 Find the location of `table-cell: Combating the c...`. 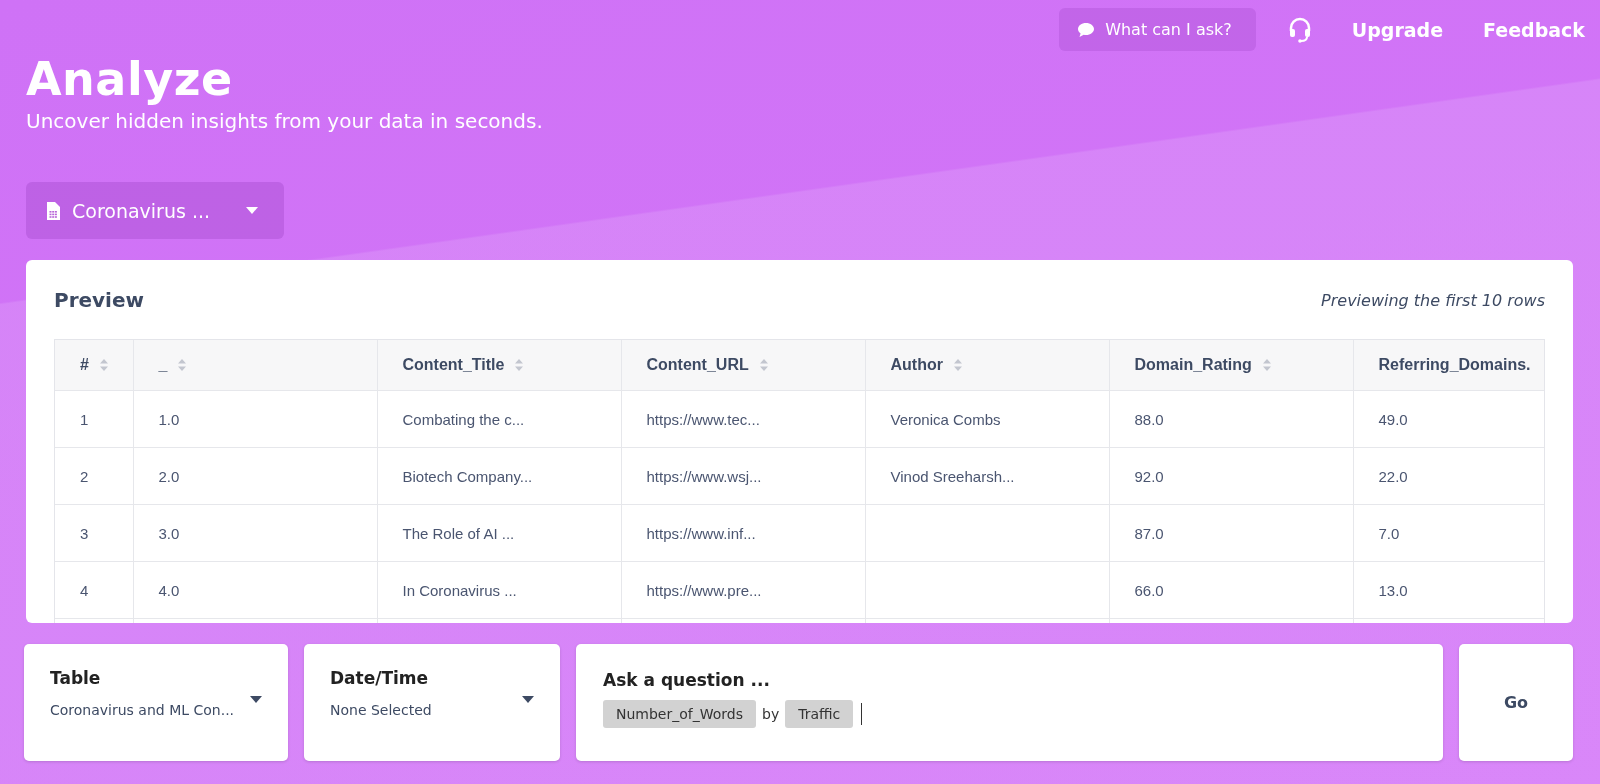

table-cell: Combating the c... is located at coordinates (463, 419).